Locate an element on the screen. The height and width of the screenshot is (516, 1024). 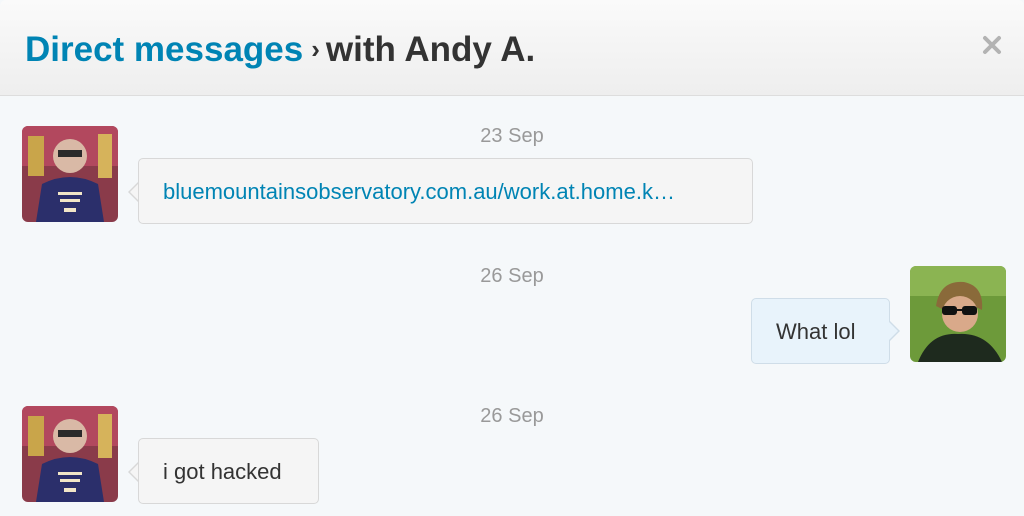
message-date: 23 Sep is located at coordinates (512, 136).